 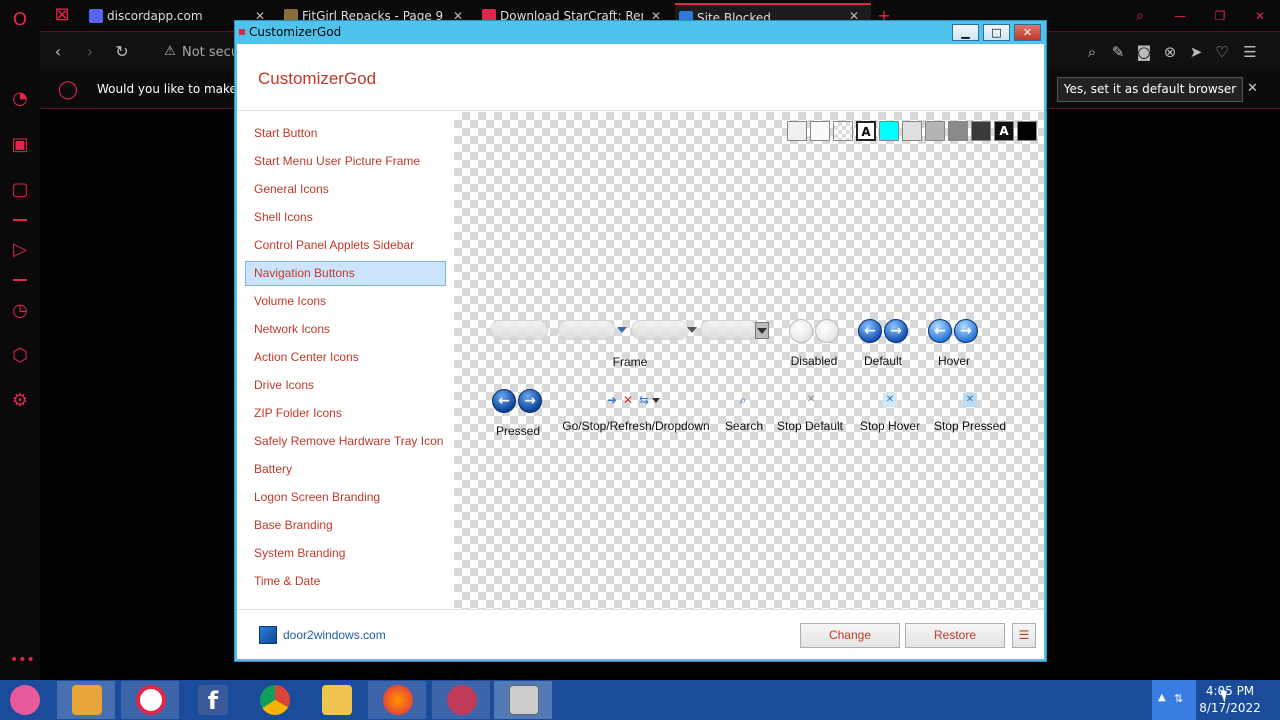 I want to click on back-icon: ‹, so click(x=58, y=52).